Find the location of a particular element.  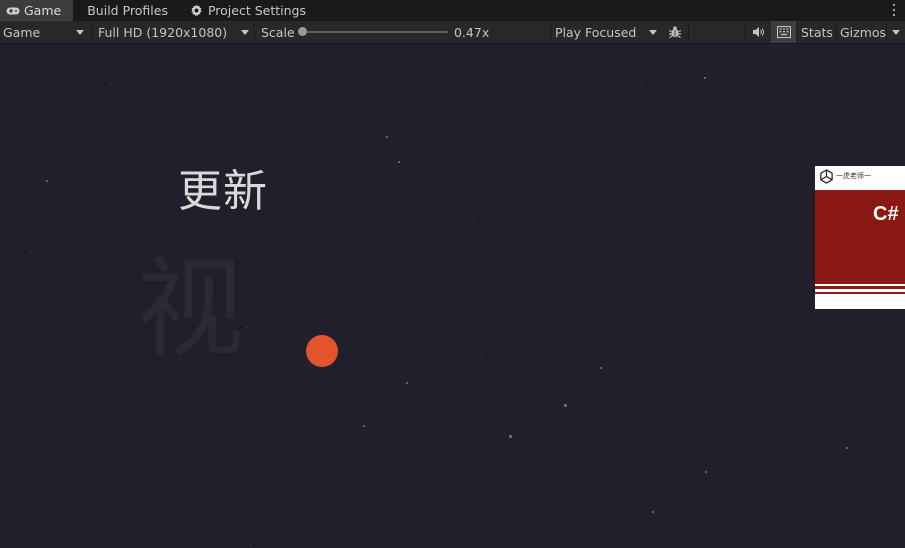

orange-ball is located at coordinates (322, 351).